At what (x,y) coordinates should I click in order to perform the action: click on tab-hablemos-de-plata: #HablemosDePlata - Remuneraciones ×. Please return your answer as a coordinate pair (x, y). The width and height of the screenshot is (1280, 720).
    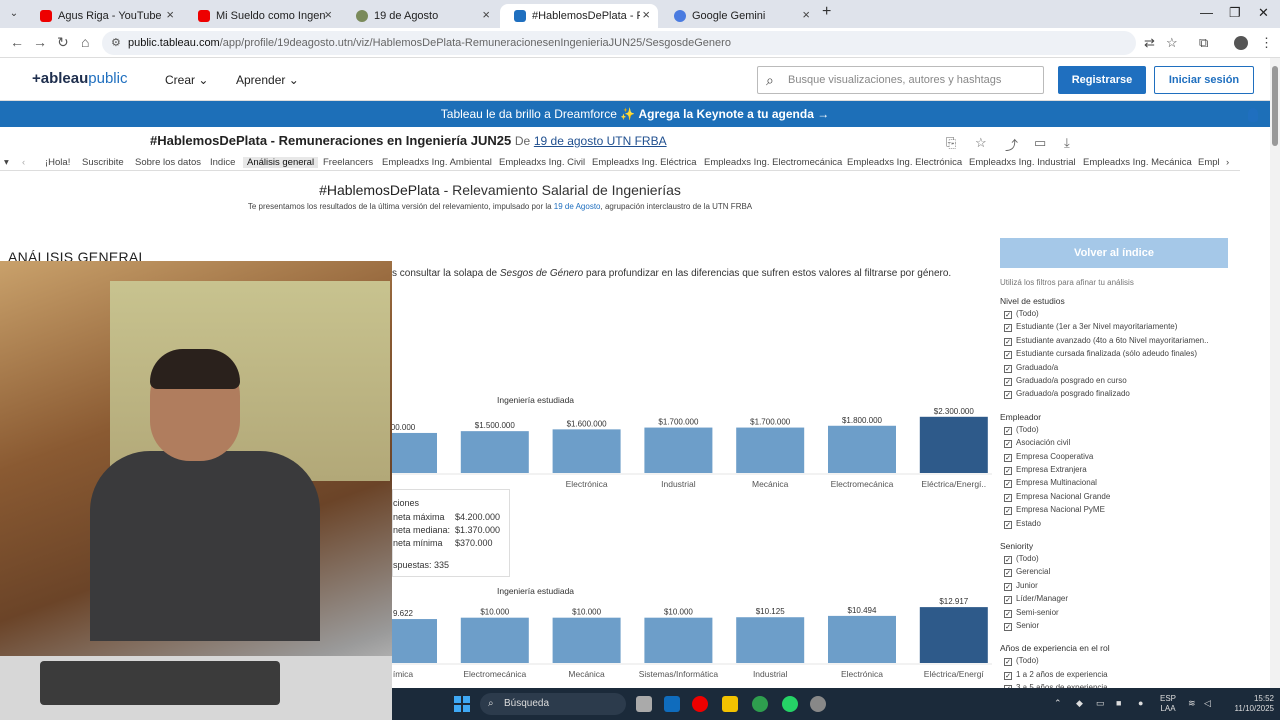
    Looking at the image, I should click on (579, 16).